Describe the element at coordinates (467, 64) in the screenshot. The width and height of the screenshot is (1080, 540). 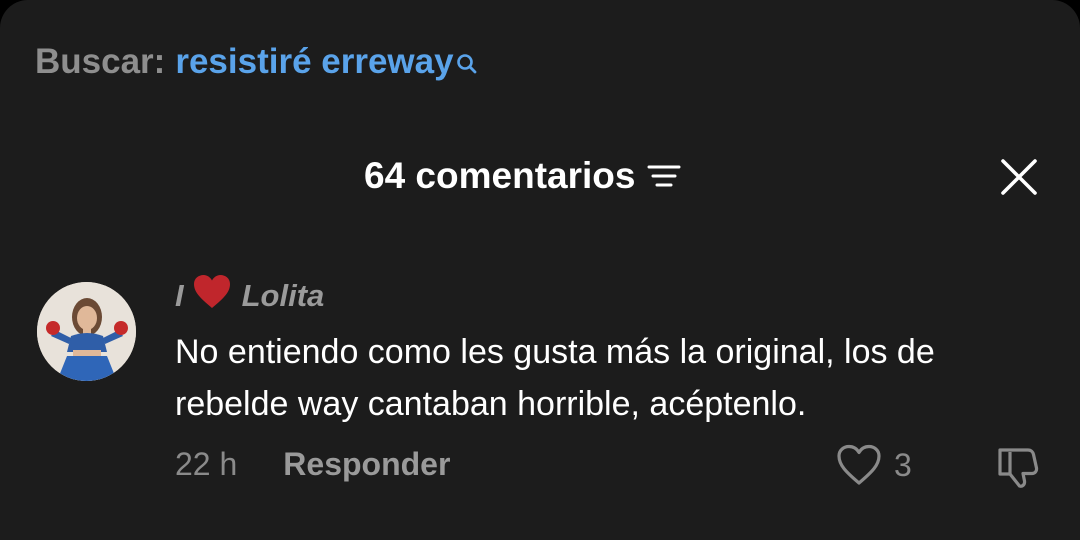
I see `search-icon` at that location.